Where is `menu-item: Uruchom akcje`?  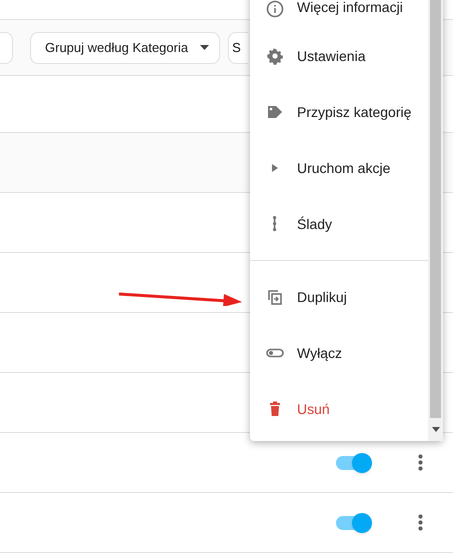 menu-item: Uruchom akcje is located at coordinates (339, 168).